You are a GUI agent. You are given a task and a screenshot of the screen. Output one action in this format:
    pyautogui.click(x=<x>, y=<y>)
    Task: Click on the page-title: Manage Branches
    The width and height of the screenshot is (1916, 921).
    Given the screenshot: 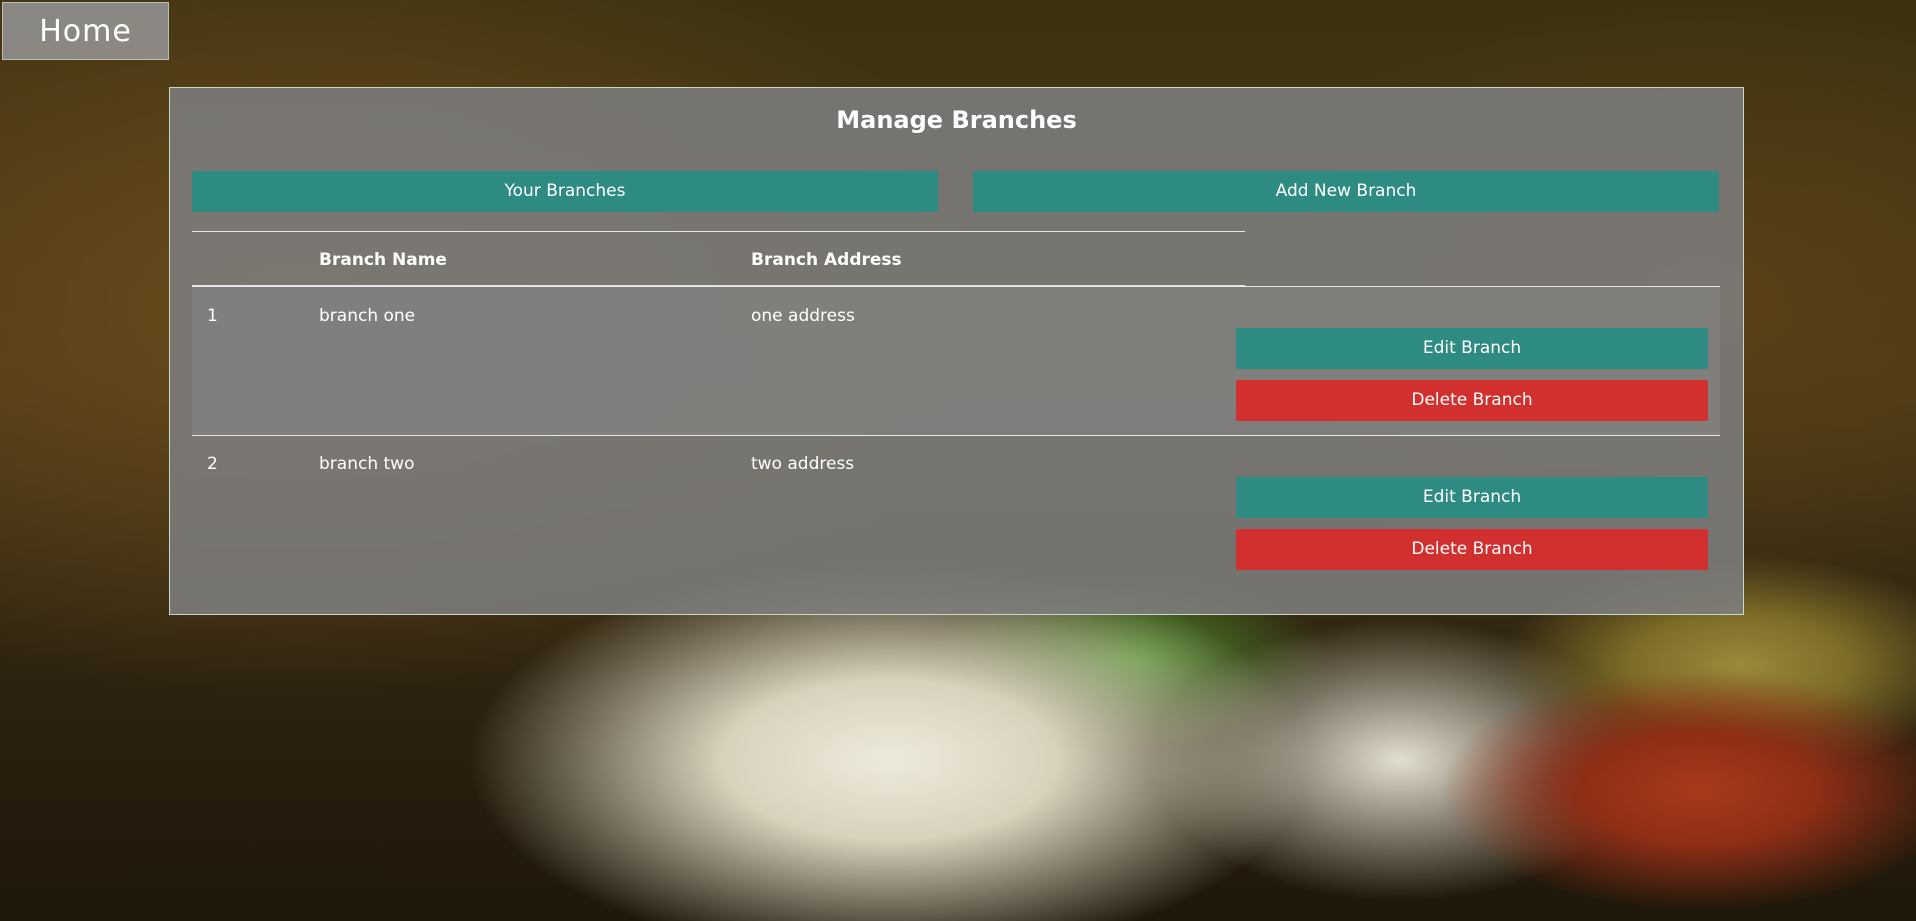 What is the action you would take?
    pyautogui.click(x=956, y=120)
    